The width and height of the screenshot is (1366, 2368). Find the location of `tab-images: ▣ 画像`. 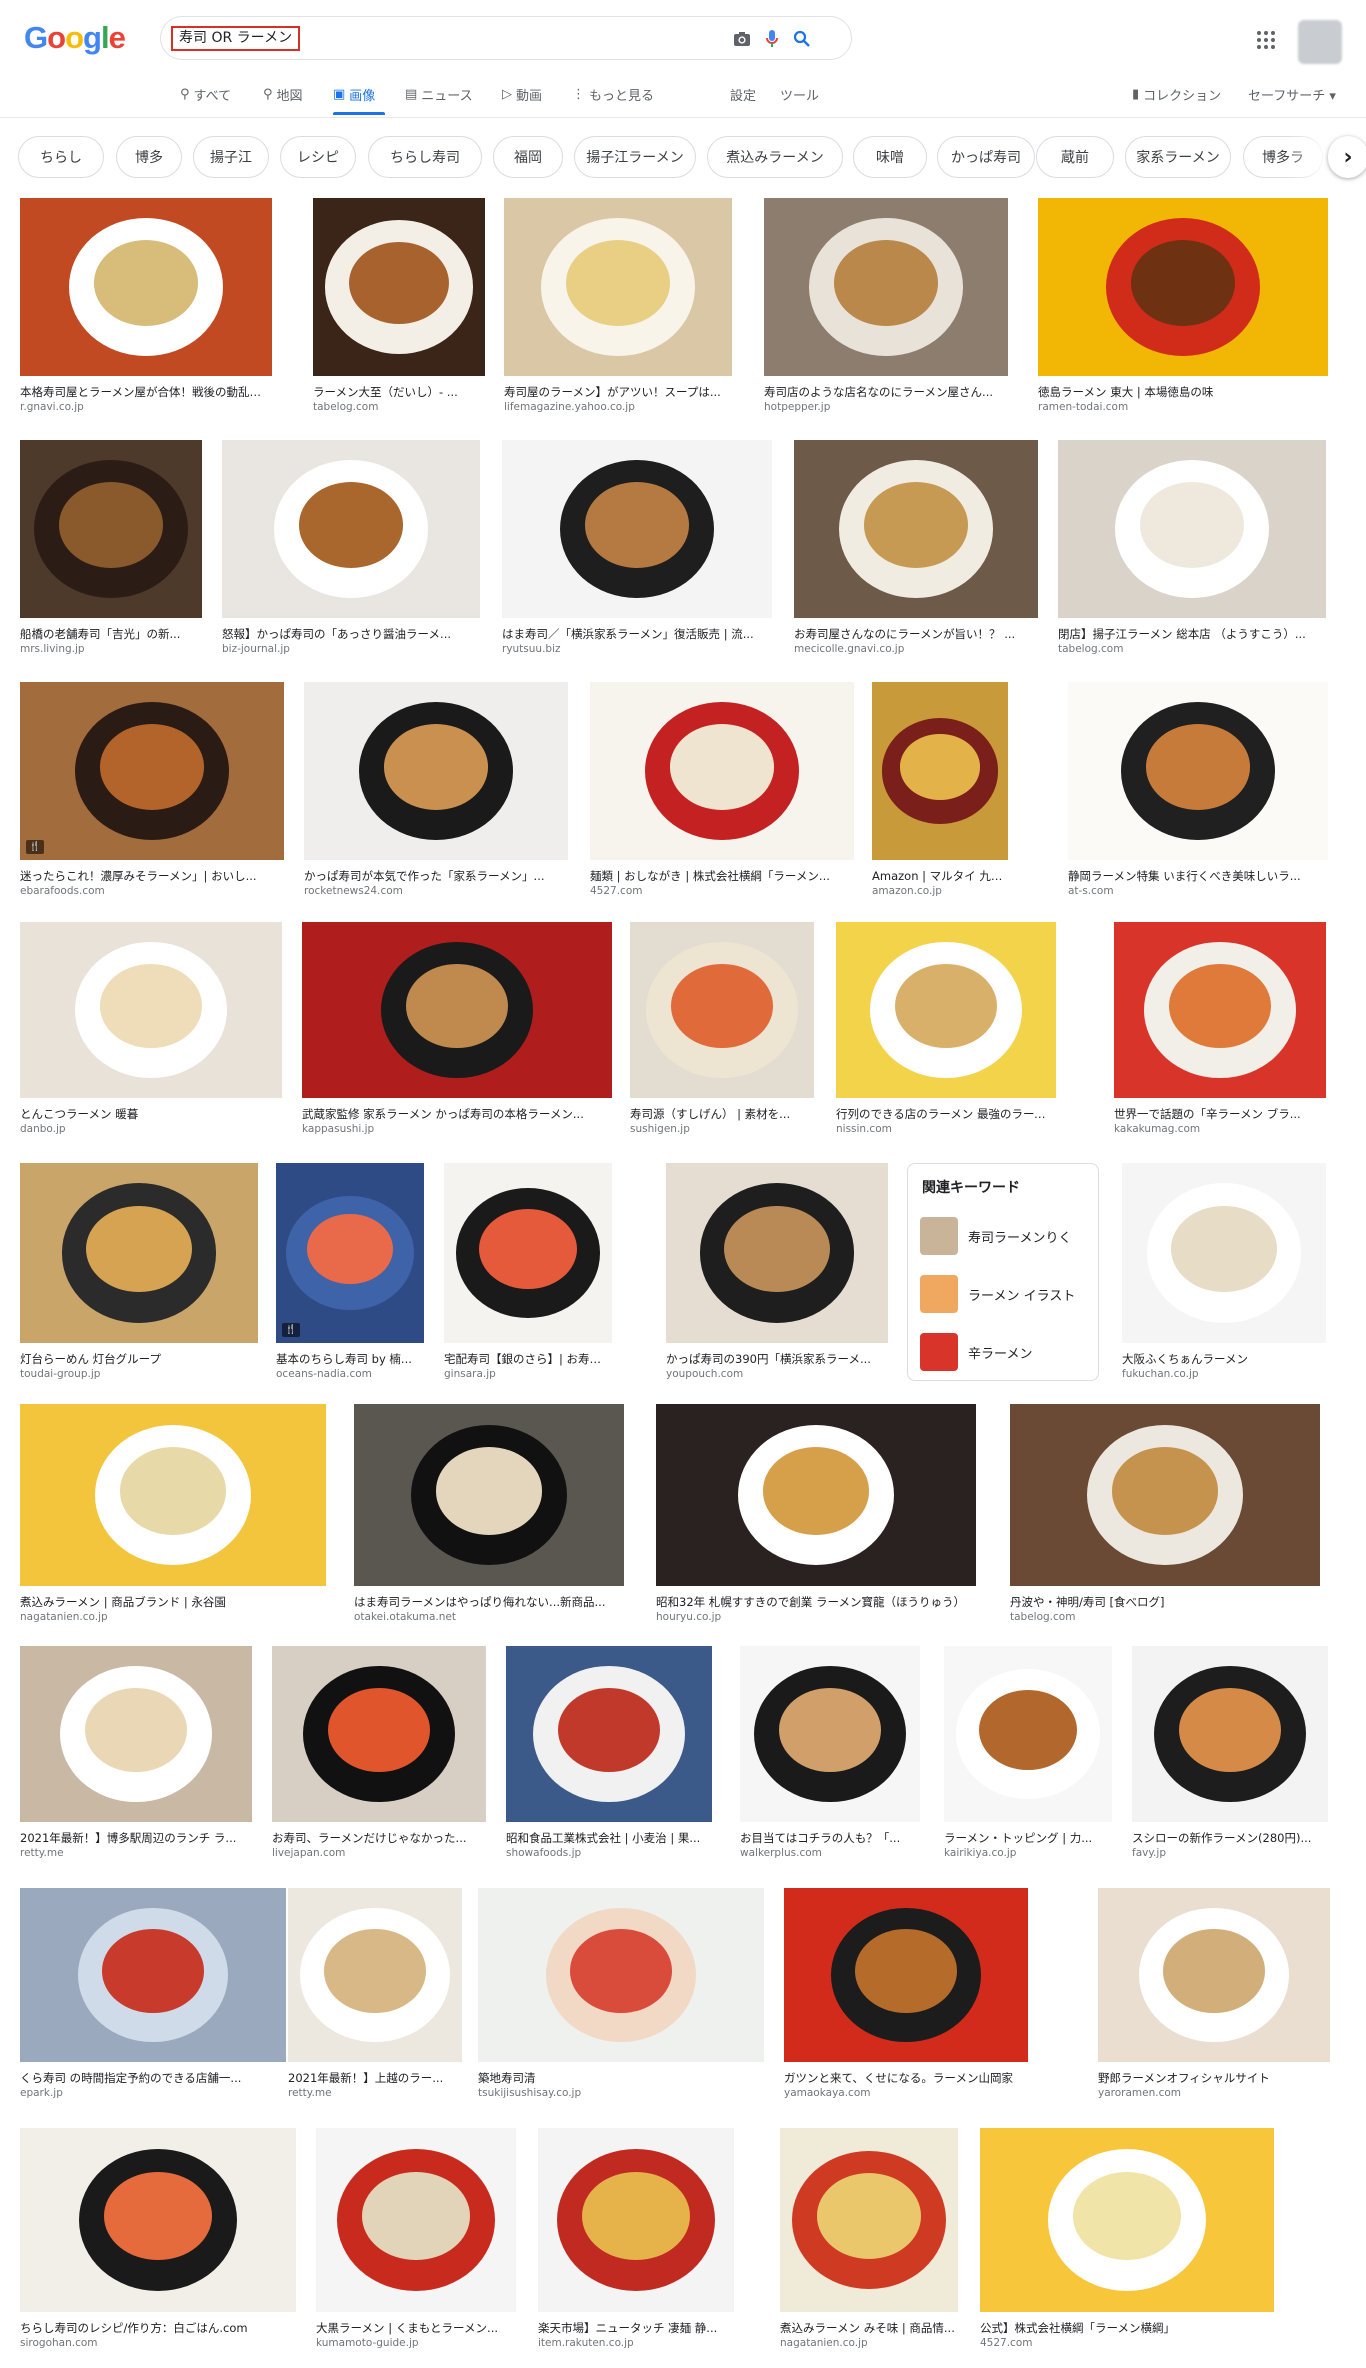

tab-images: ▣ 画像 is located at coordinates (354, 94).